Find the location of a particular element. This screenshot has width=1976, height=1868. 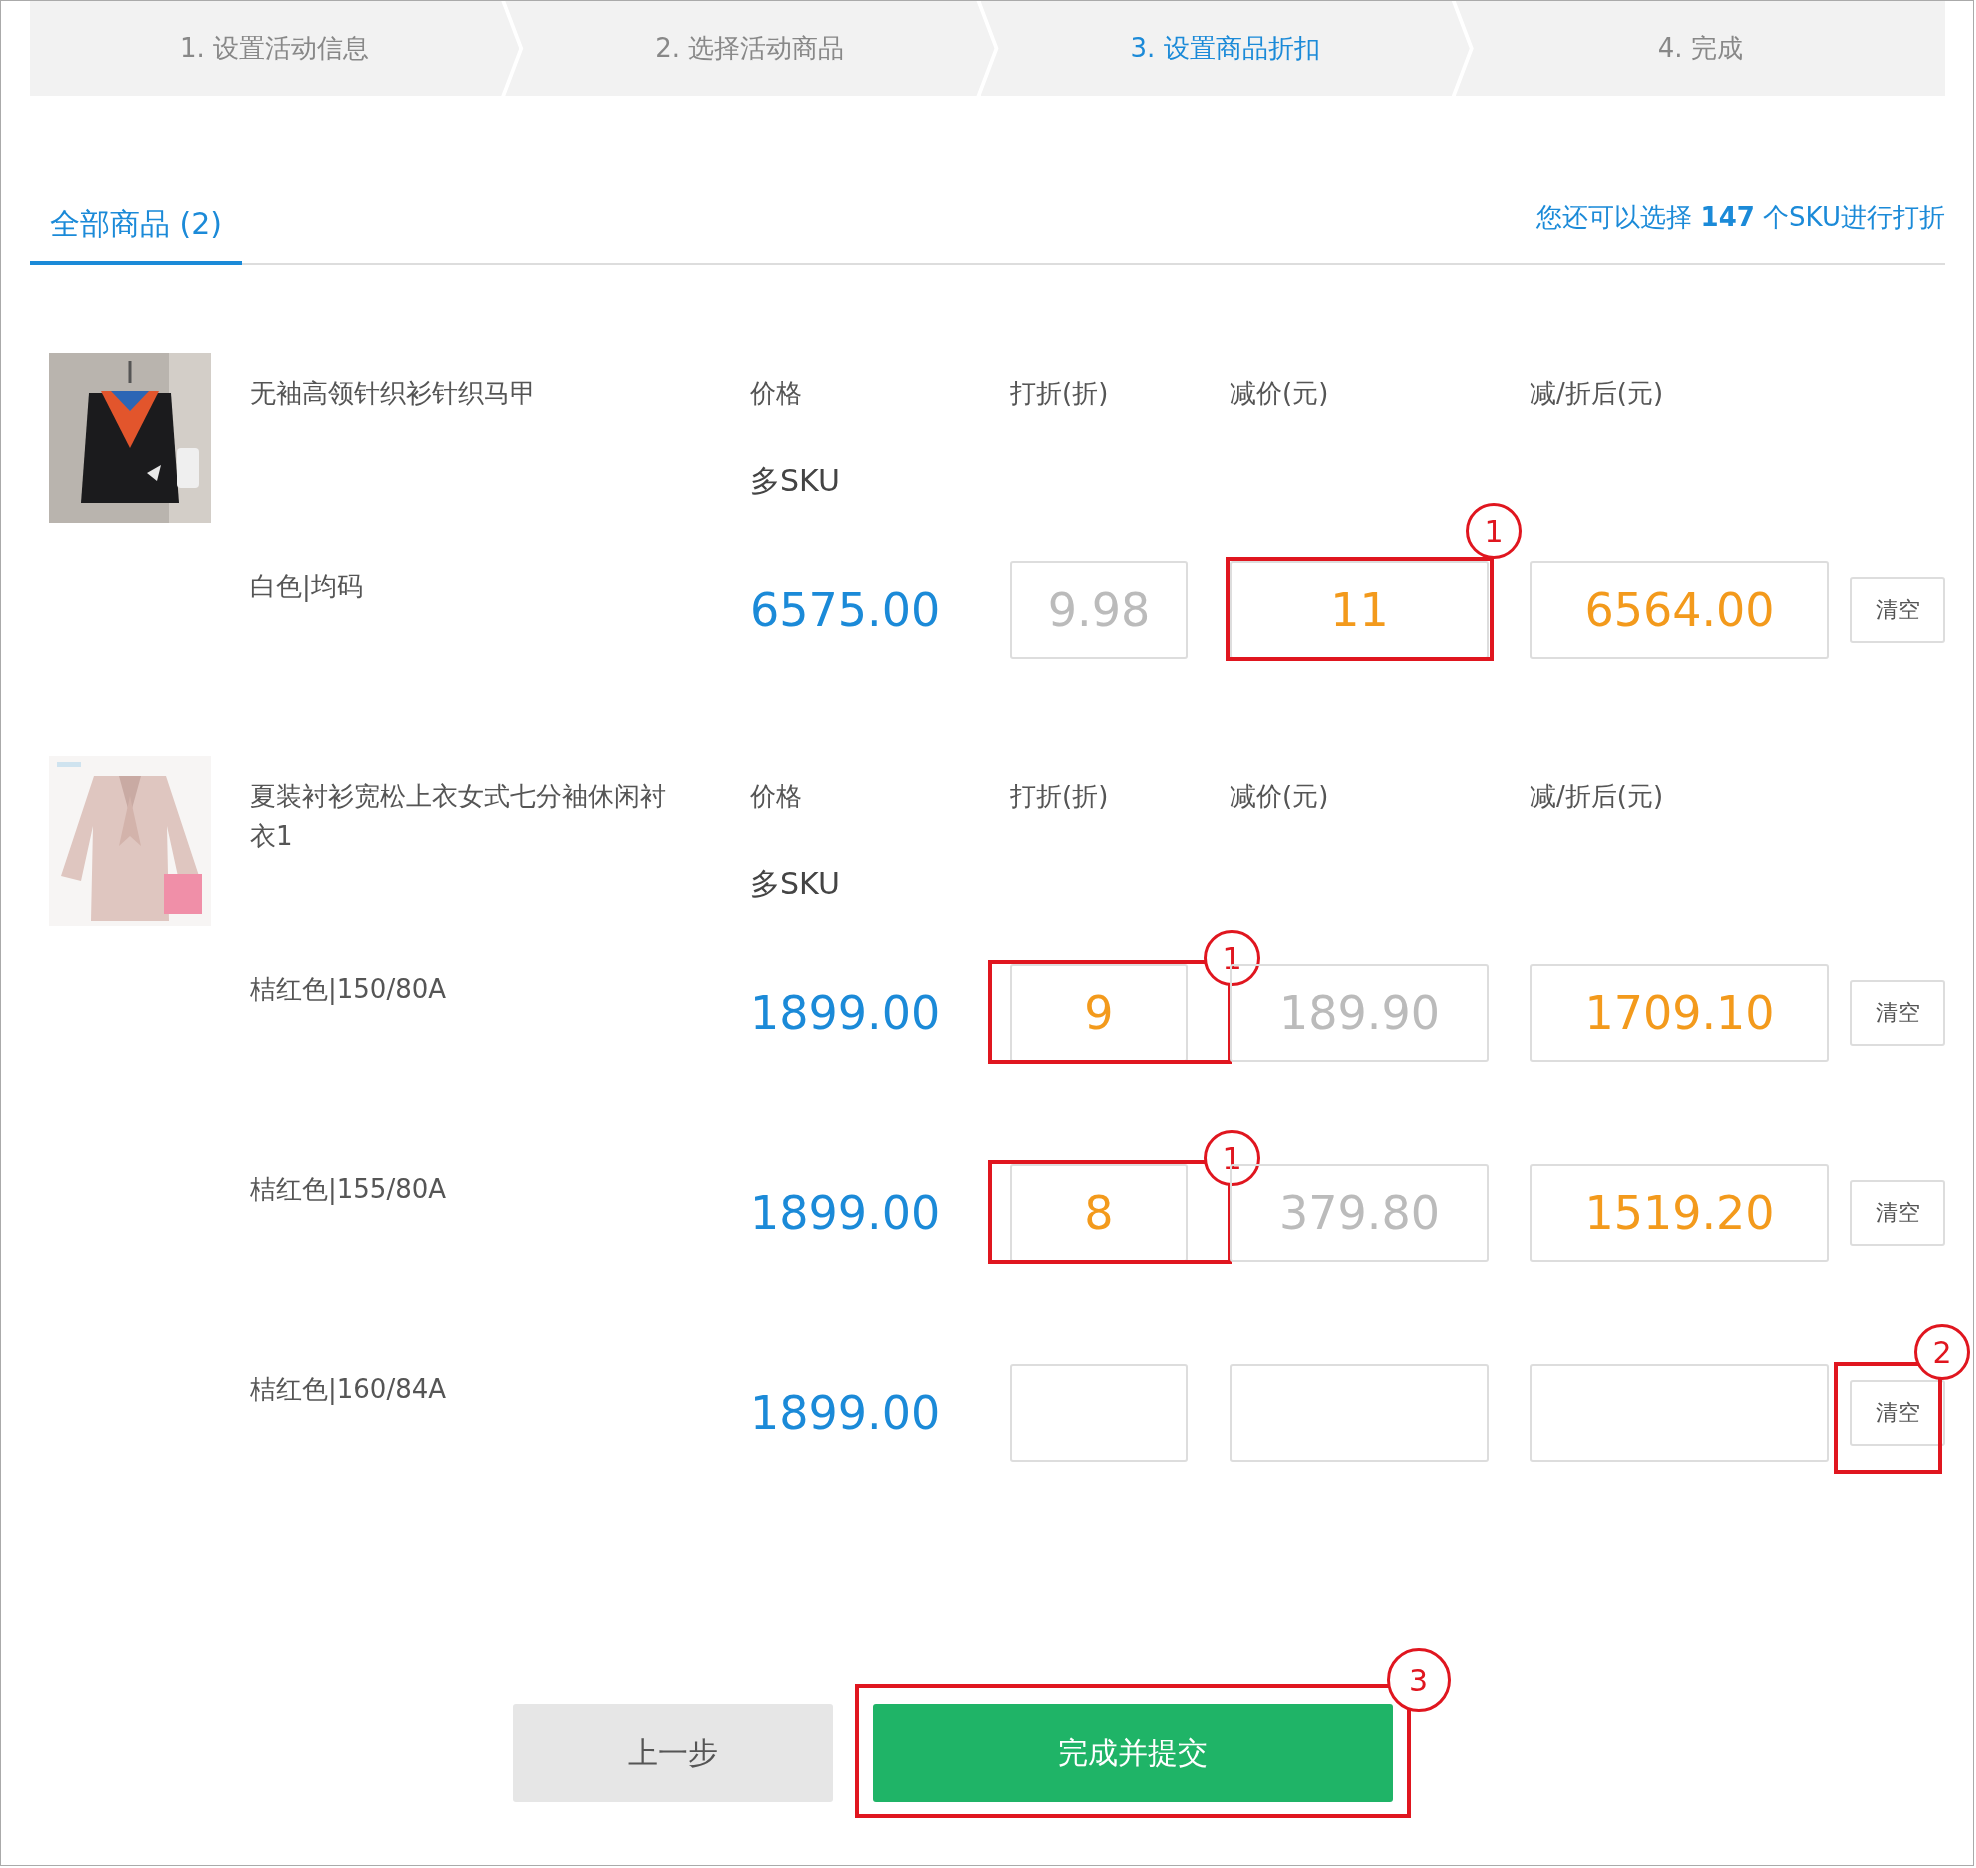

quota-note: 您还可以选择 147 个SKU进行打折 is located at coordinates (1740, 217).